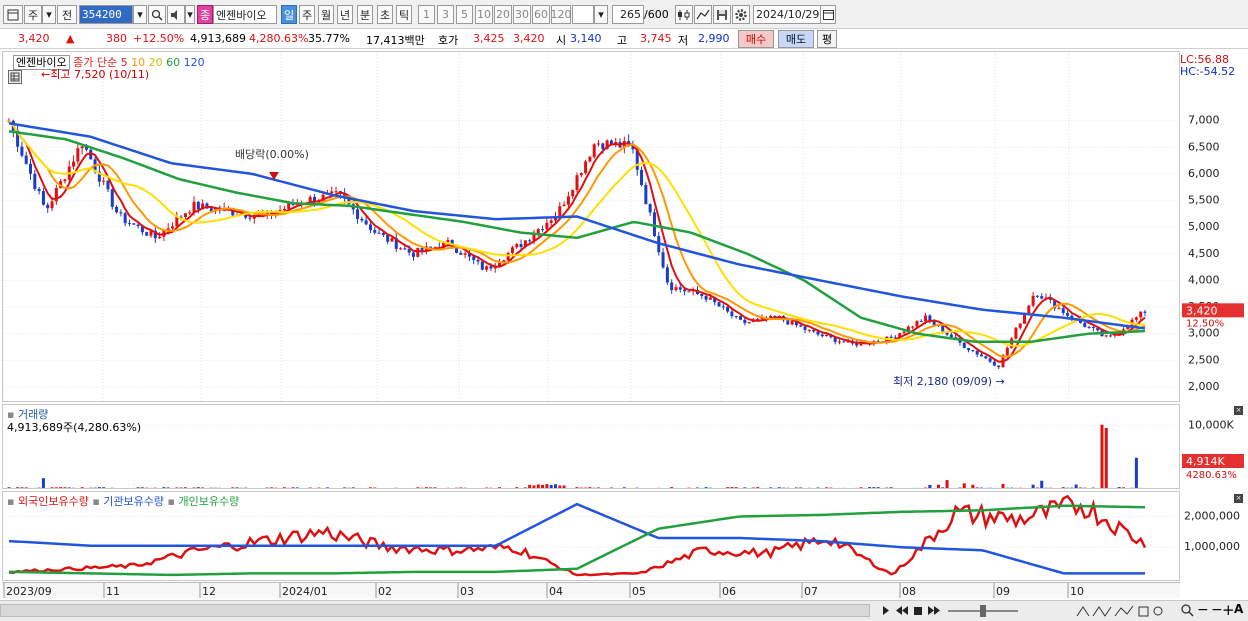 The image size is (1248, 621). Describe the element at coordinates (106, 14) in the screenshot. I see `stock-code-input: 354200` at that location.